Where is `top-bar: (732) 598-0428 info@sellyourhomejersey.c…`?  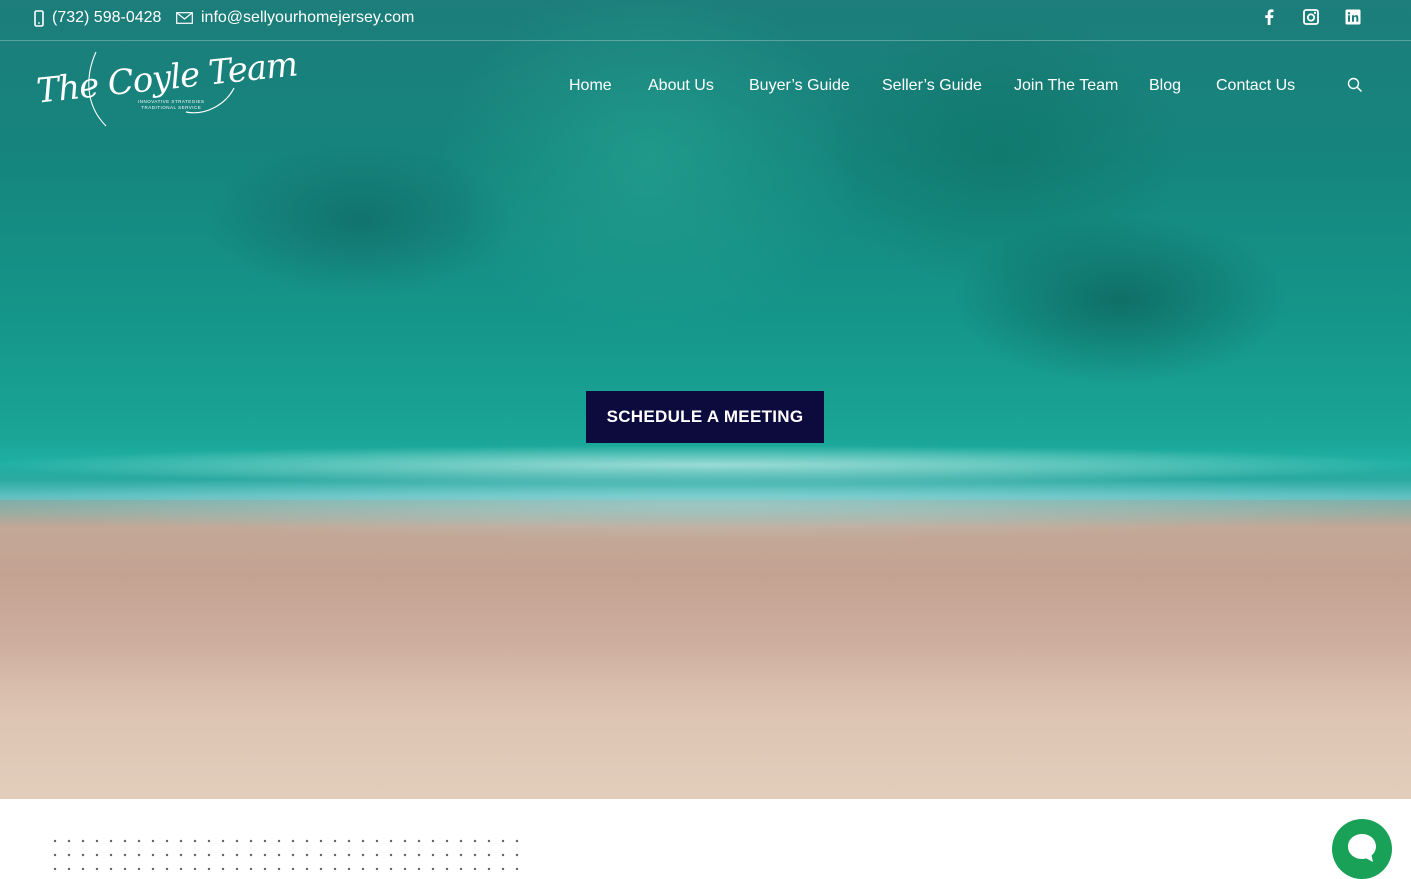 top-bar: (732) 598-0428 info@sellyourhomejersey.c… is located at coordinates (705, 20).